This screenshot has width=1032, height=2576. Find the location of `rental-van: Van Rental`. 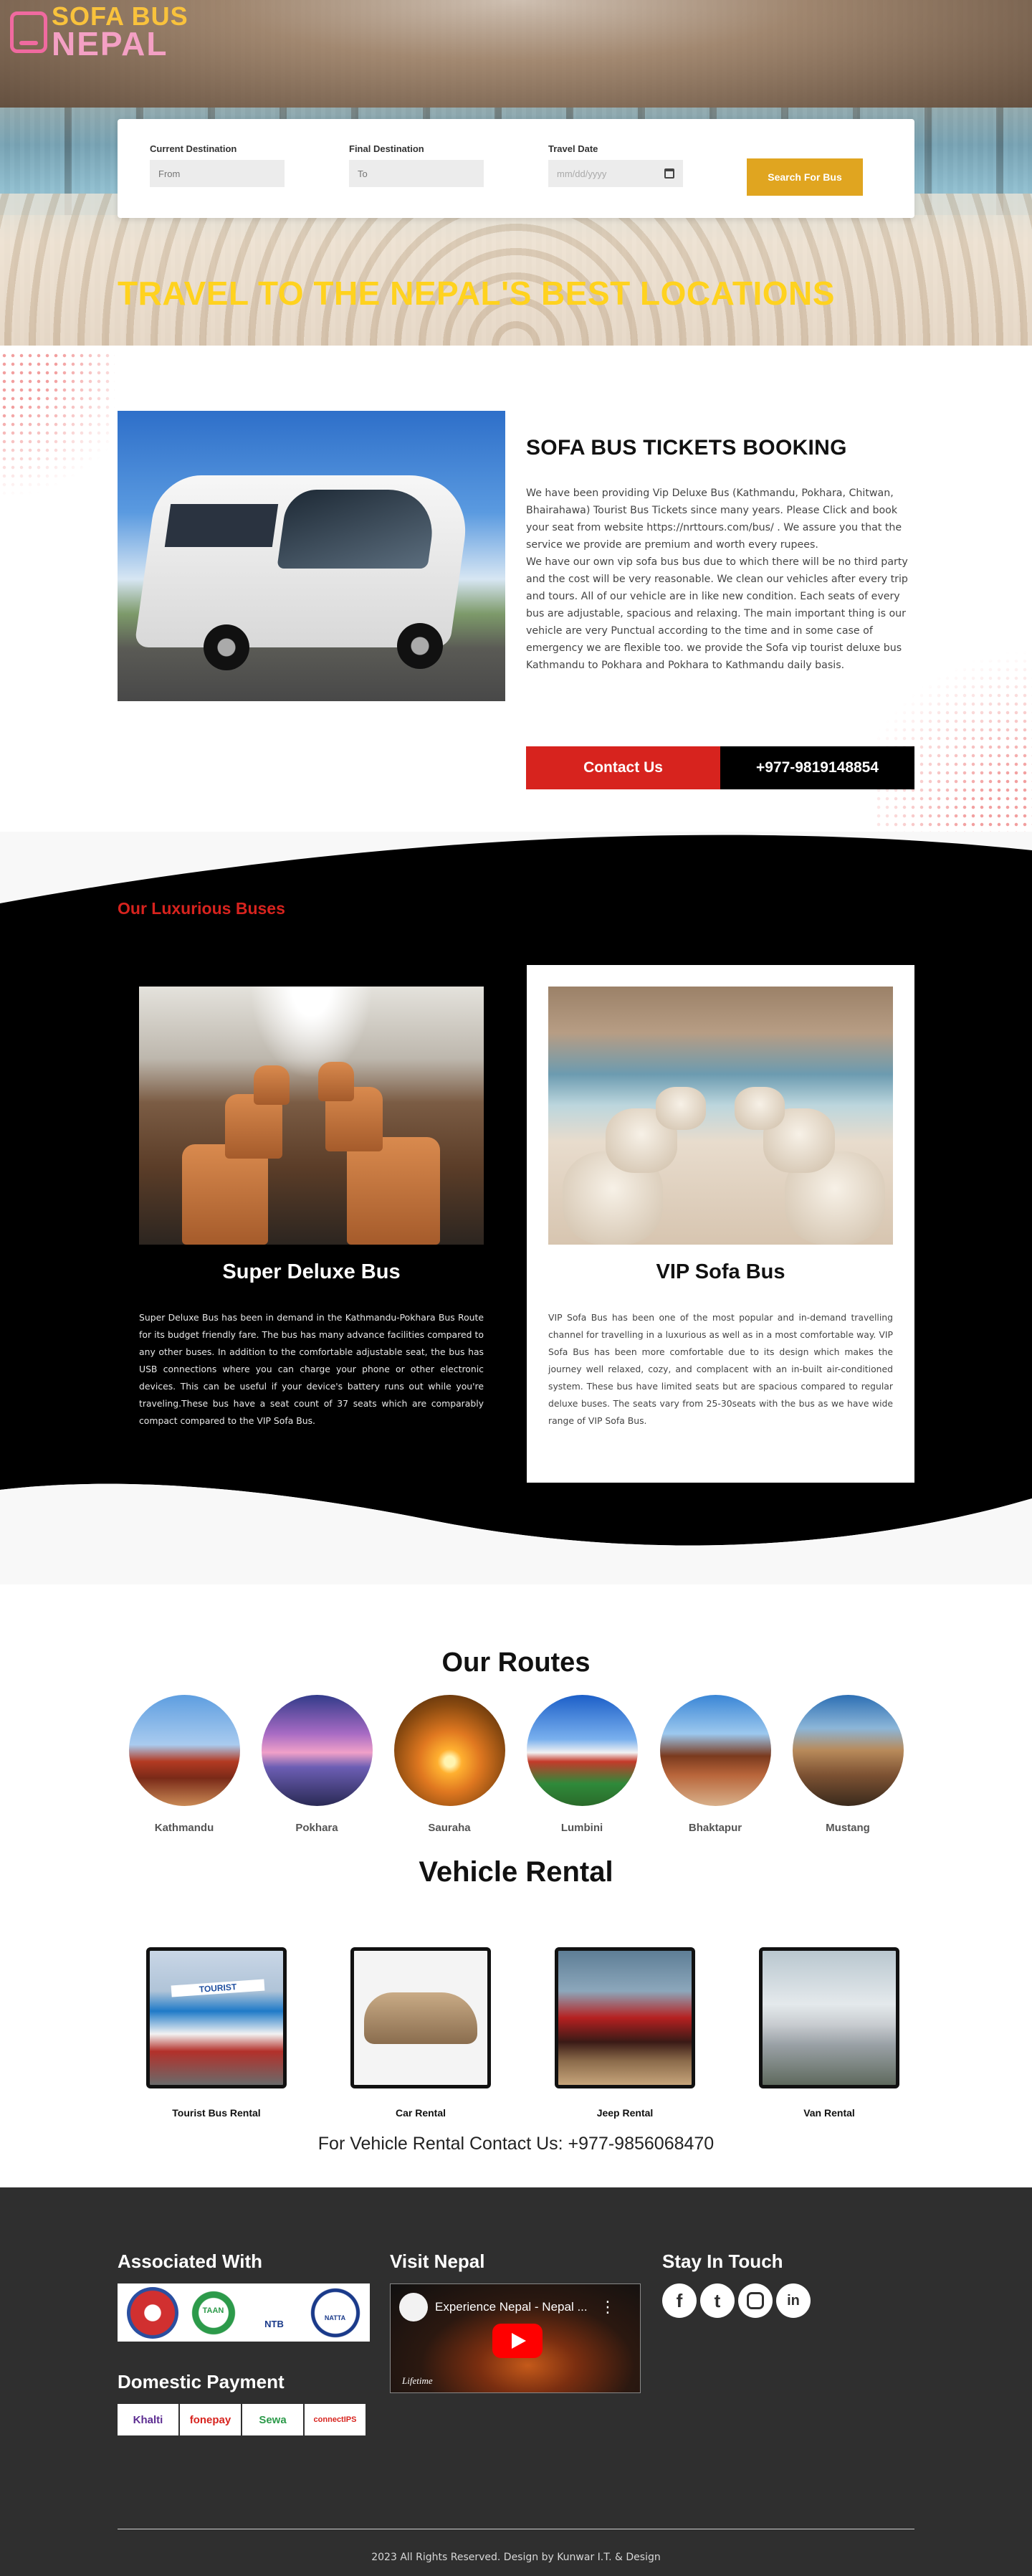

rental-van: Van Rental is located at coordinates (829, 2033).